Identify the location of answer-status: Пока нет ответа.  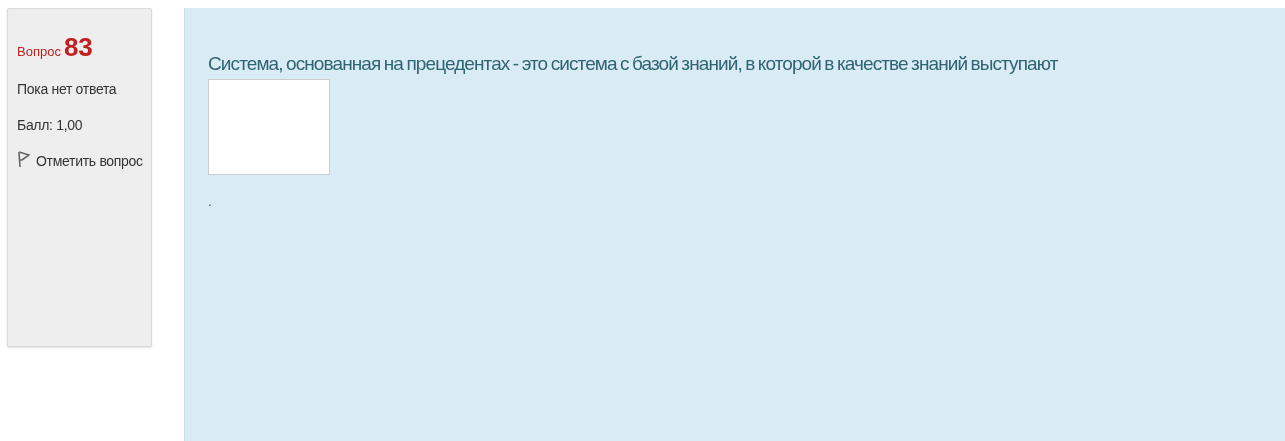
(67, 89).